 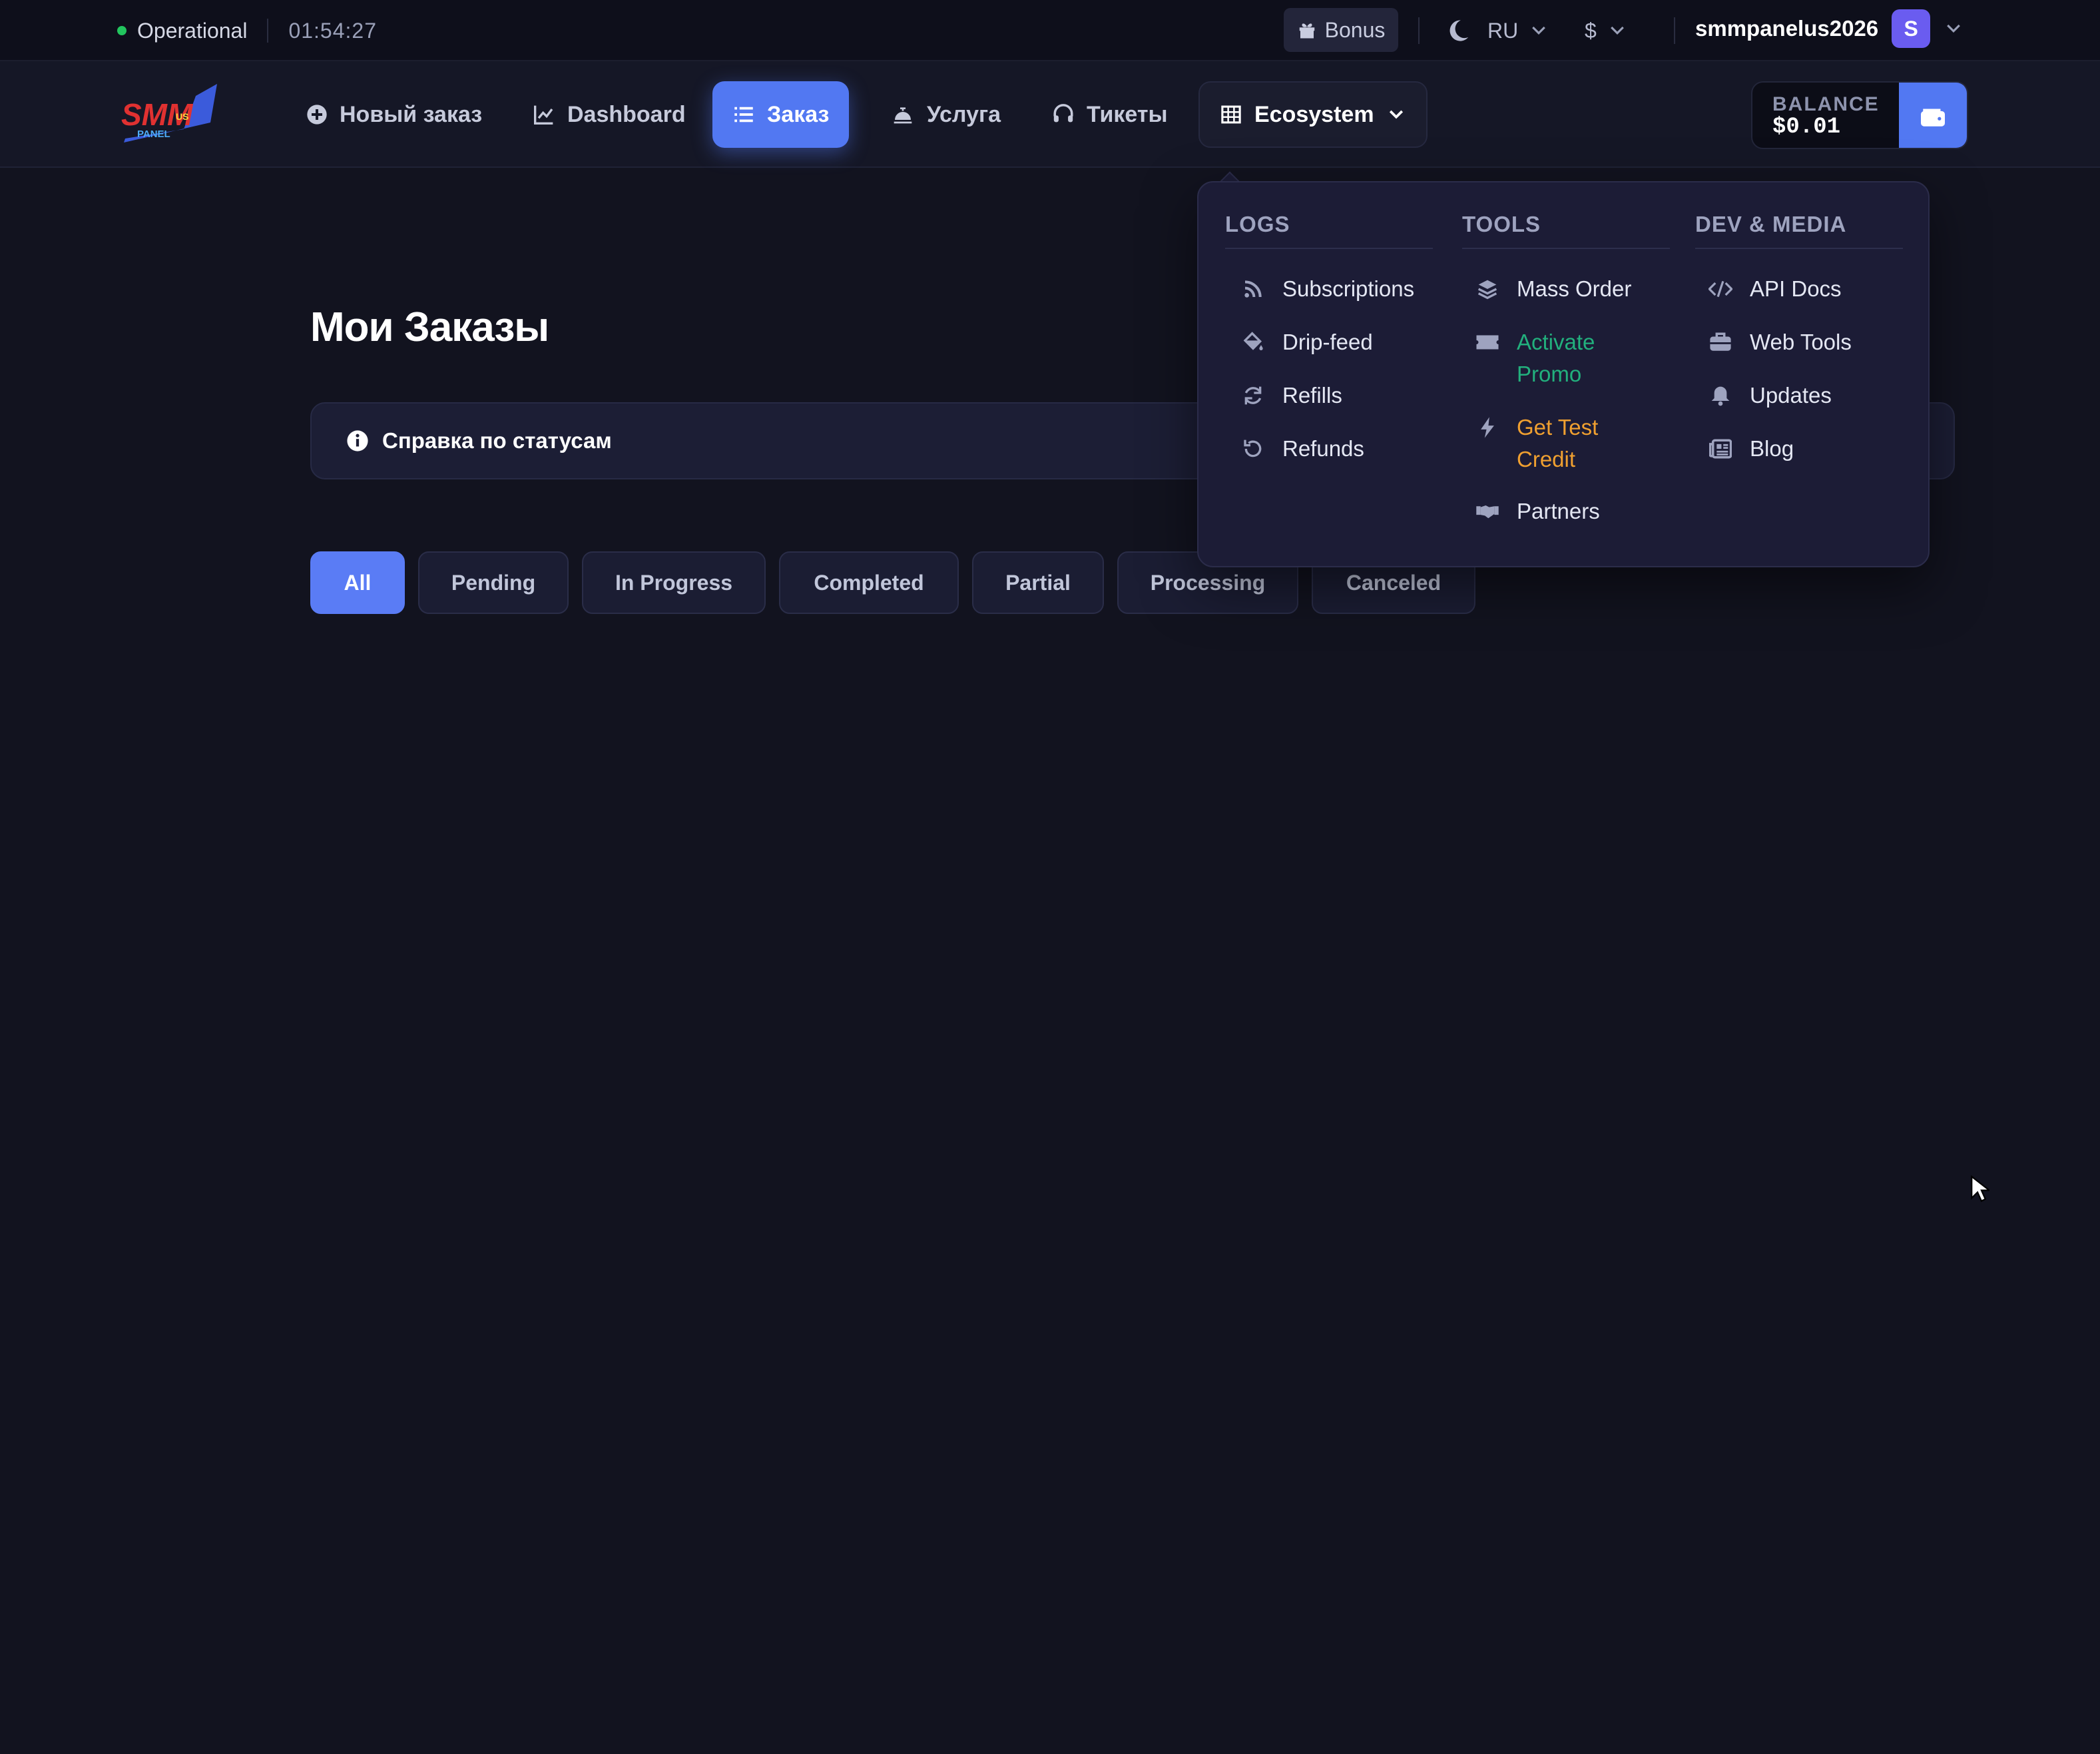 I want to click on language-value: RU, so click(x=1503, y=31).